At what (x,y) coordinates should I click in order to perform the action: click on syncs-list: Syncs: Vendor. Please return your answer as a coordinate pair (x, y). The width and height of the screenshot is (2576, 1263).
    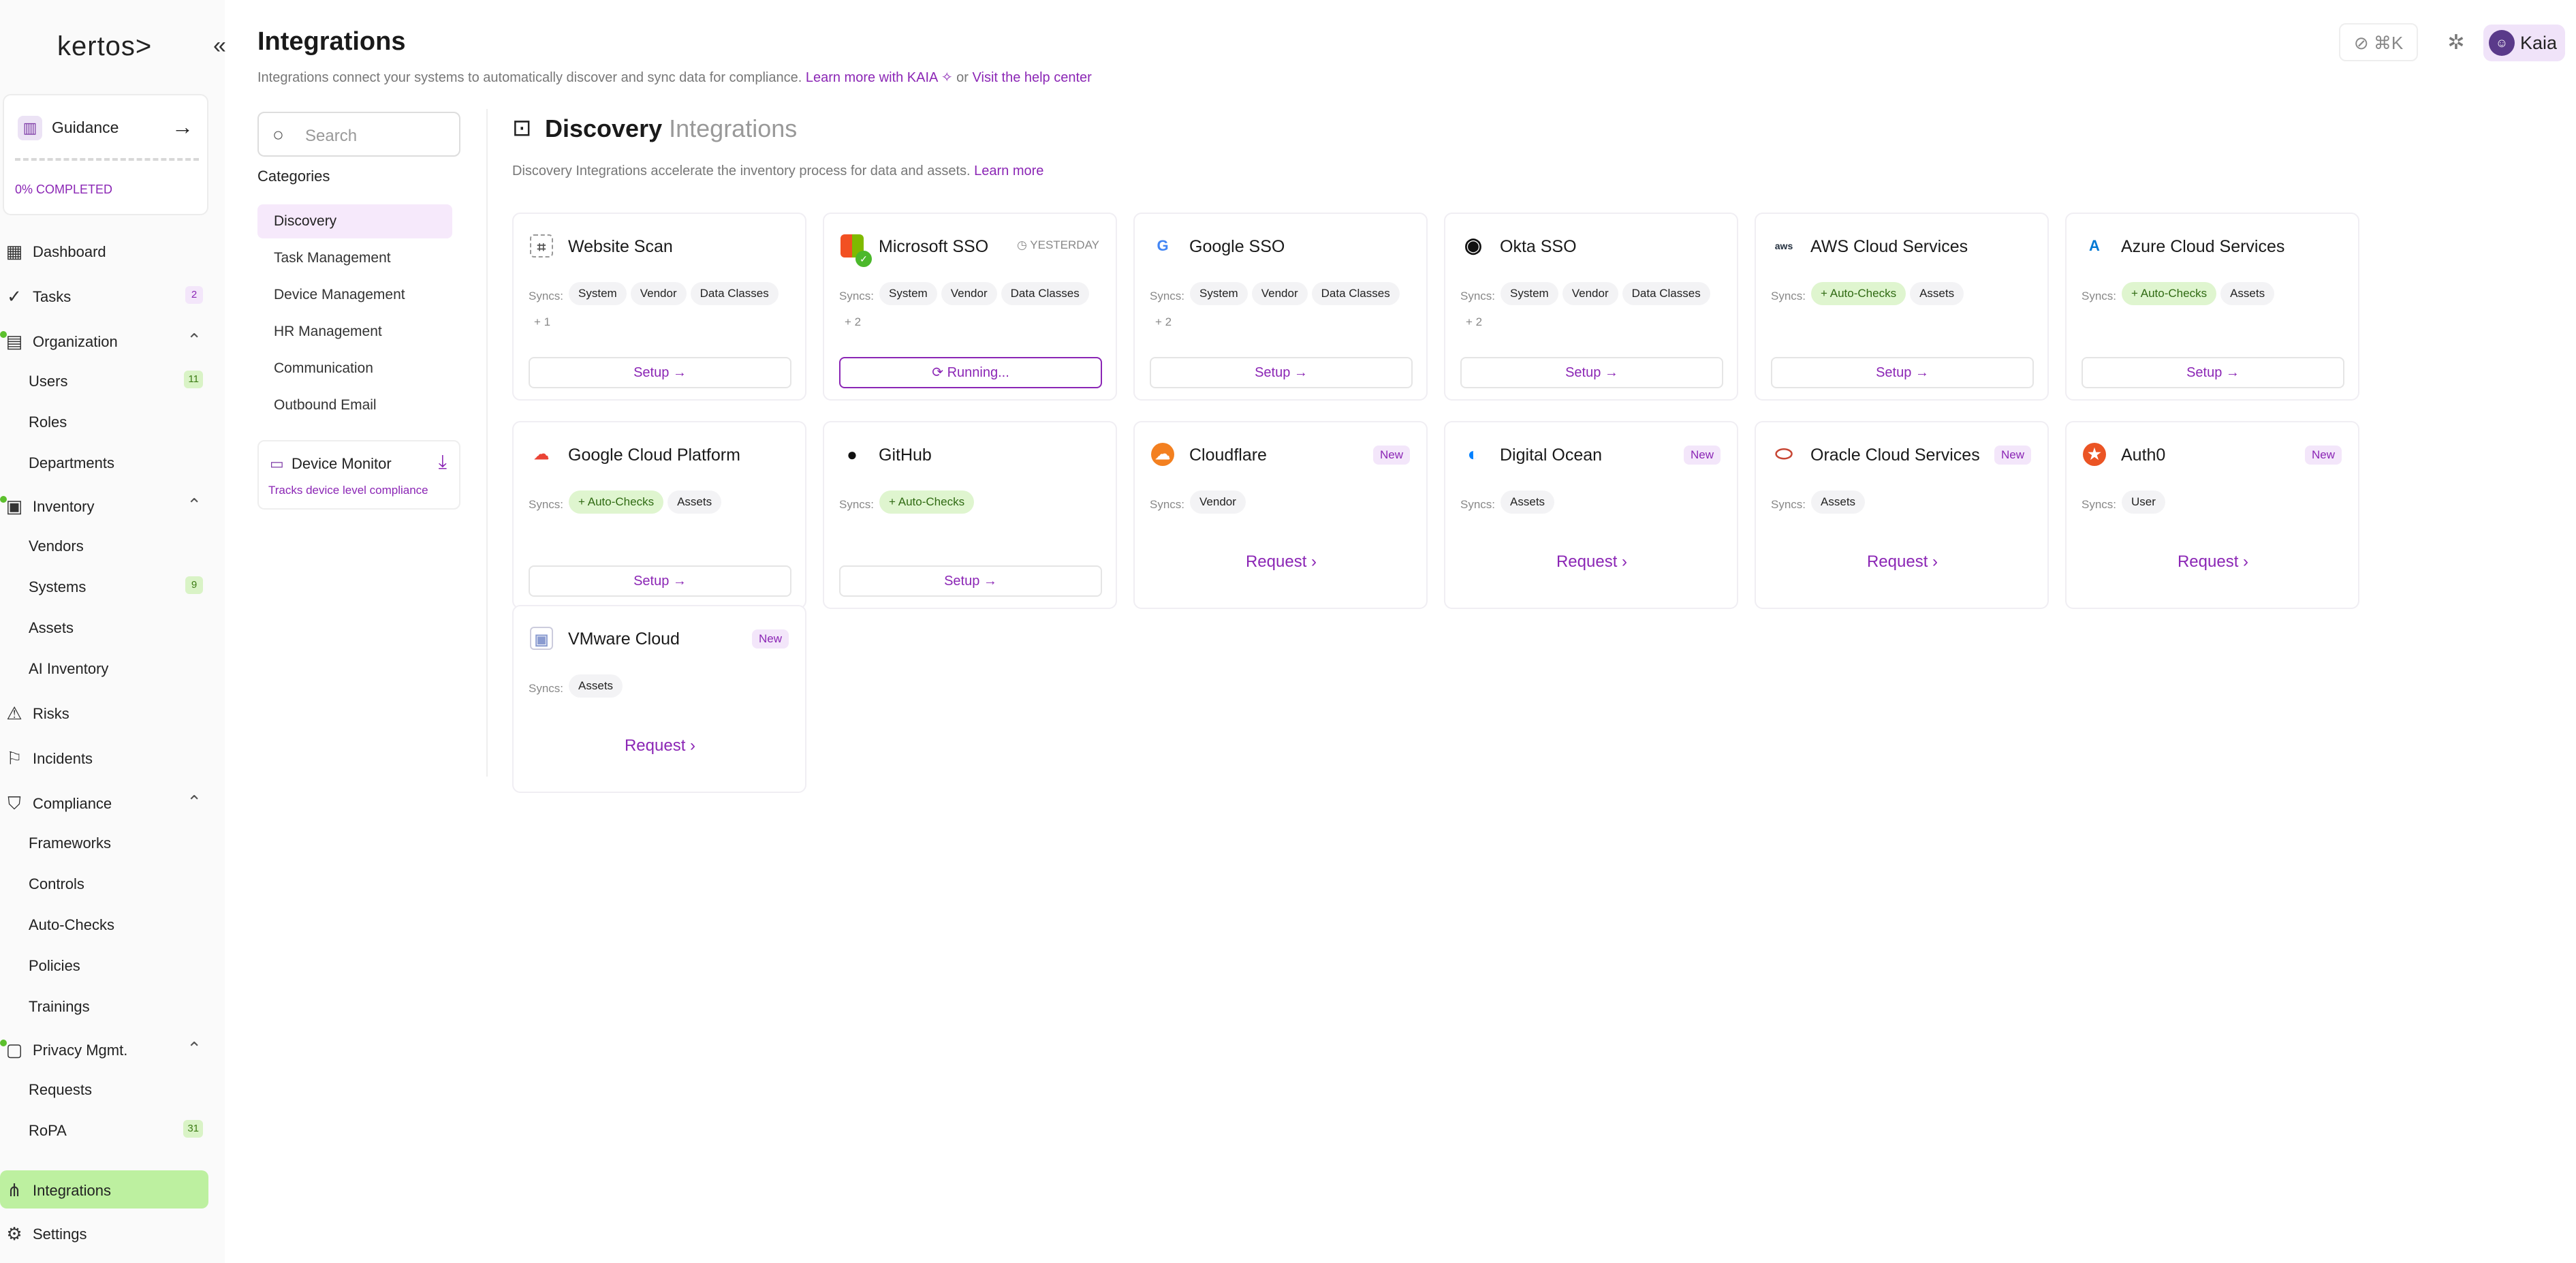
    Looking at the image, I should click on (1282, 504).